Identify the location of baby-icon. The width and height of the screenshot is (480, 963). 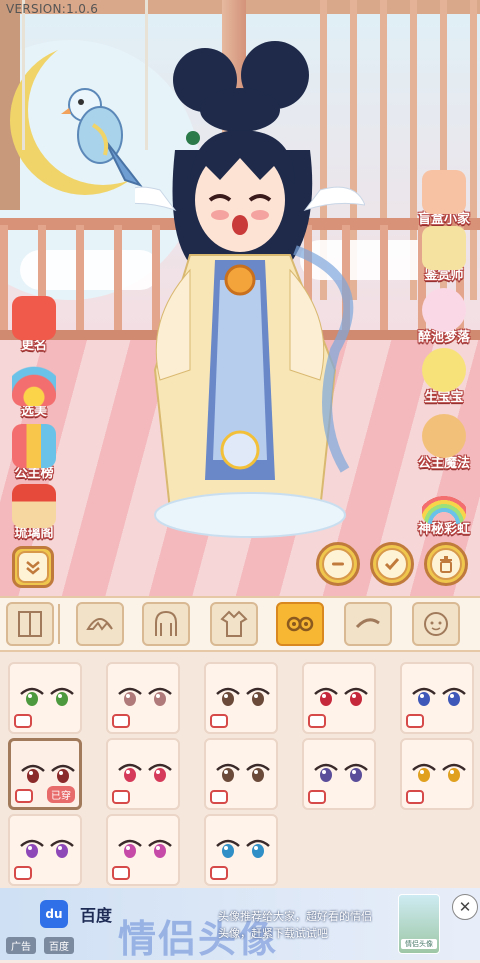
(444, 370).